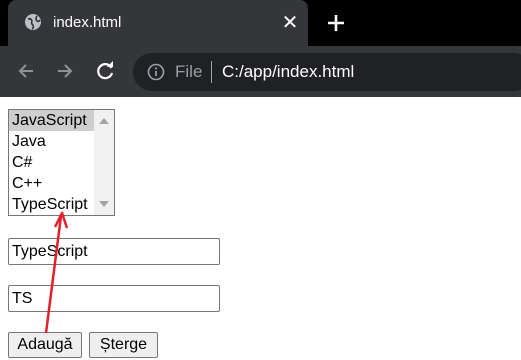 This screenshot has width=521, height=360. Describe the element at coordinates (104, 121) in the screenshot. I see `scroll-up-arrow-icon` at that location.